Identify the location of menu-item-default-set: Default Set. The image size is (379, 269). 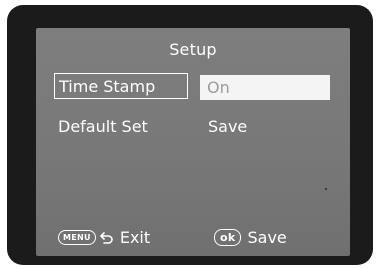
(103, 127).